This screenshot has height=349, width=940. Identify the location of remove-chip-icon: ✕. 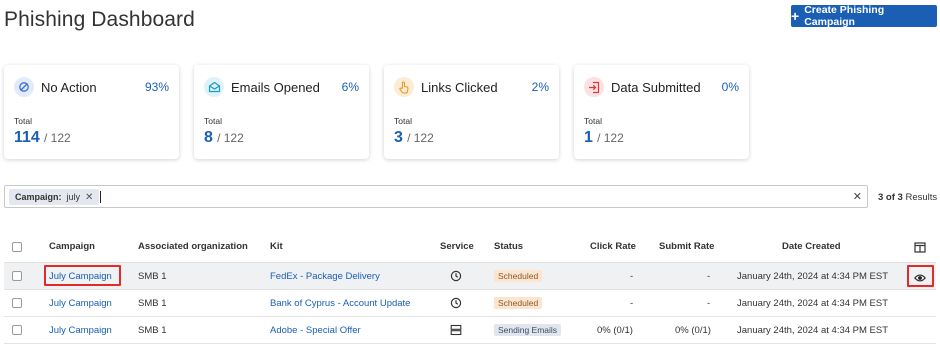
(89, 197).